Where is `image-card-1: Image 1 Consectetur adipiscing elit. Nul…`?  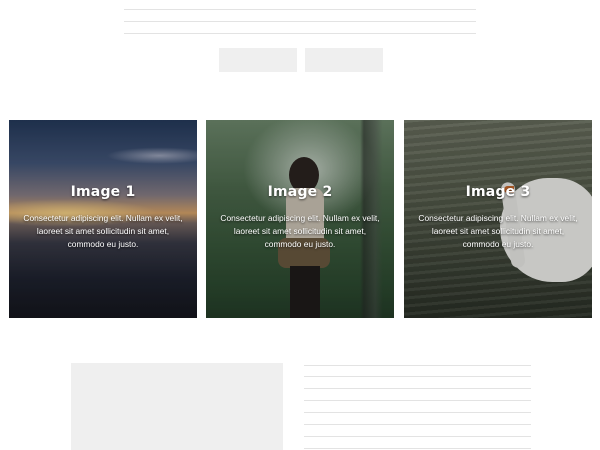
image-card-1: Image 1 Consectetur adipiscing elit. Nul… is located at coordinates (103, 219).